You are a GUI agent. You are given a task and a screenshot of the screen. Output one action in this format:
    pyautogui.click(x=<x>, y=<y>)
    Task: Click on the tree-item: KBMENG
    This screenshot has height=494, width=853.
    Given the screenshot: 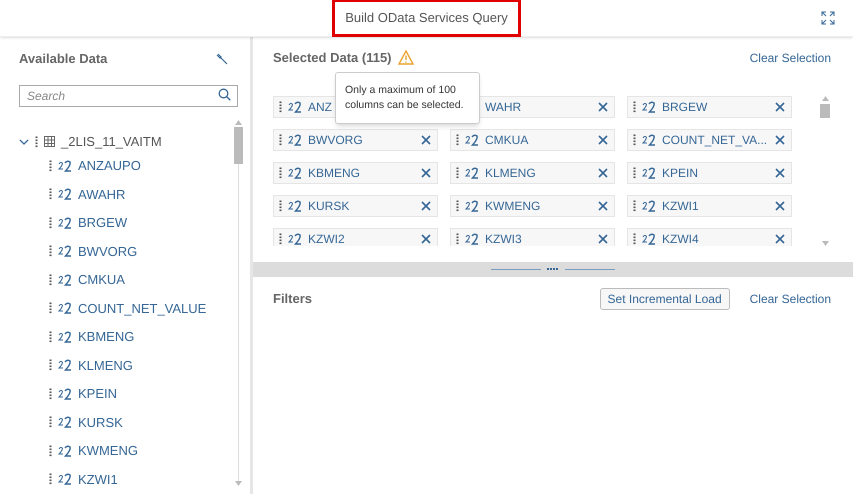 What is the action you would take?
    pyautogui.click(x=106, y=336)
    